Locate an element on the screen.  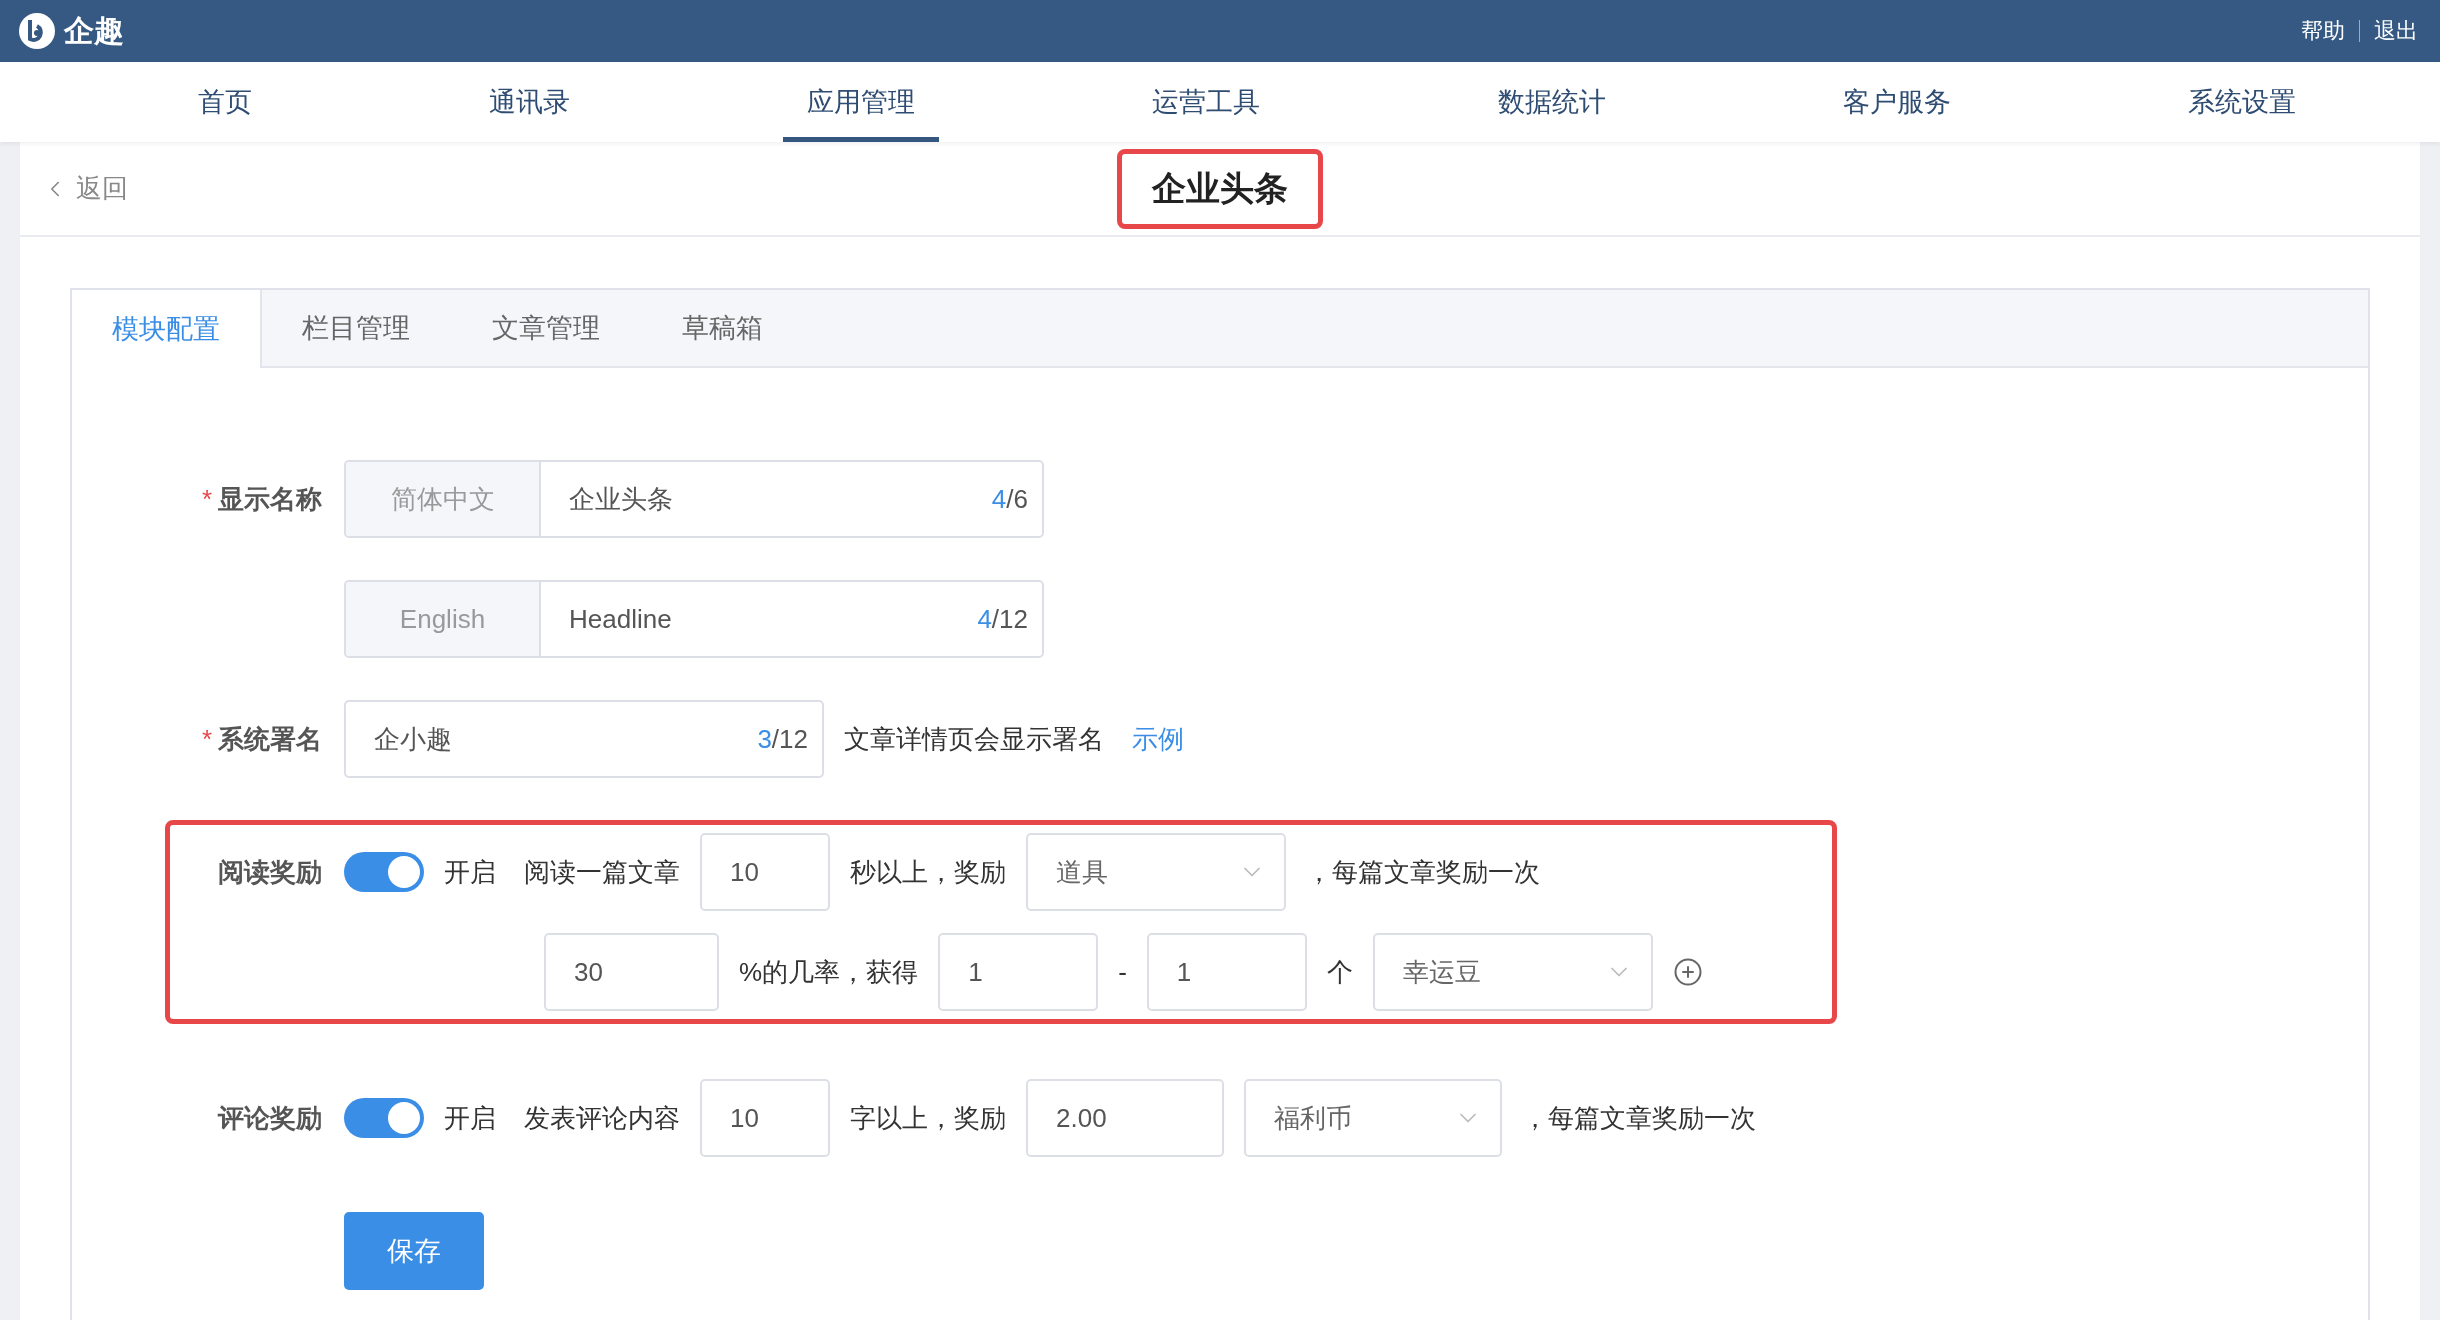
page-title: 企业头条 is located at coordinates (1220, 188).